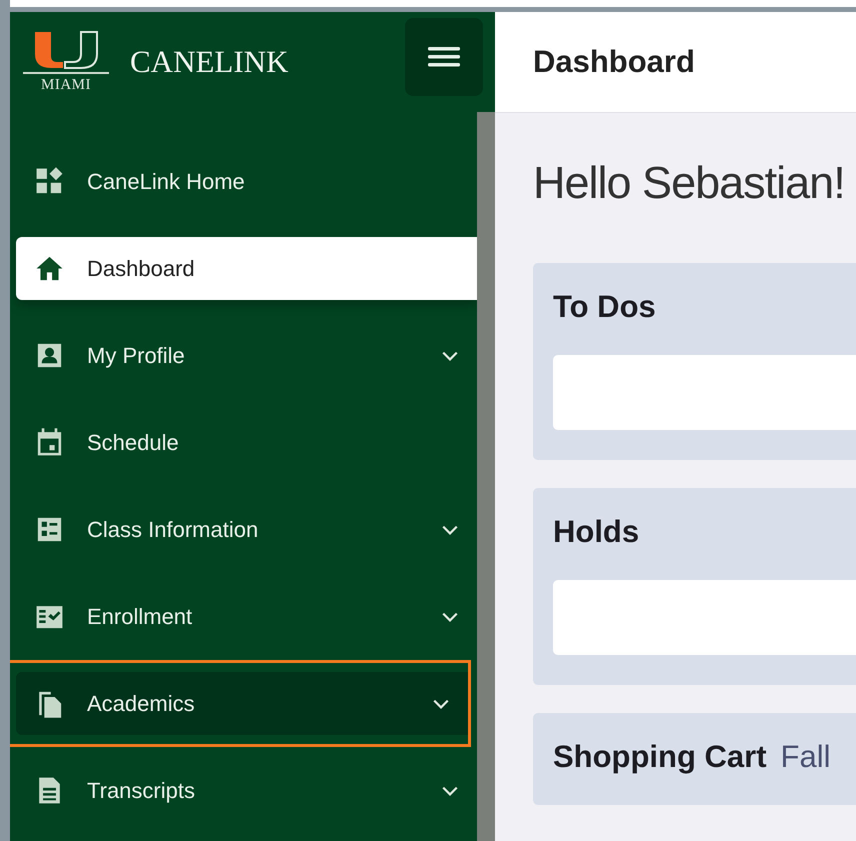 The image size is (856, 841). Describe the element at coordinates (604, 307) in the screenshot. I see `card-title: To Dos` at that location.